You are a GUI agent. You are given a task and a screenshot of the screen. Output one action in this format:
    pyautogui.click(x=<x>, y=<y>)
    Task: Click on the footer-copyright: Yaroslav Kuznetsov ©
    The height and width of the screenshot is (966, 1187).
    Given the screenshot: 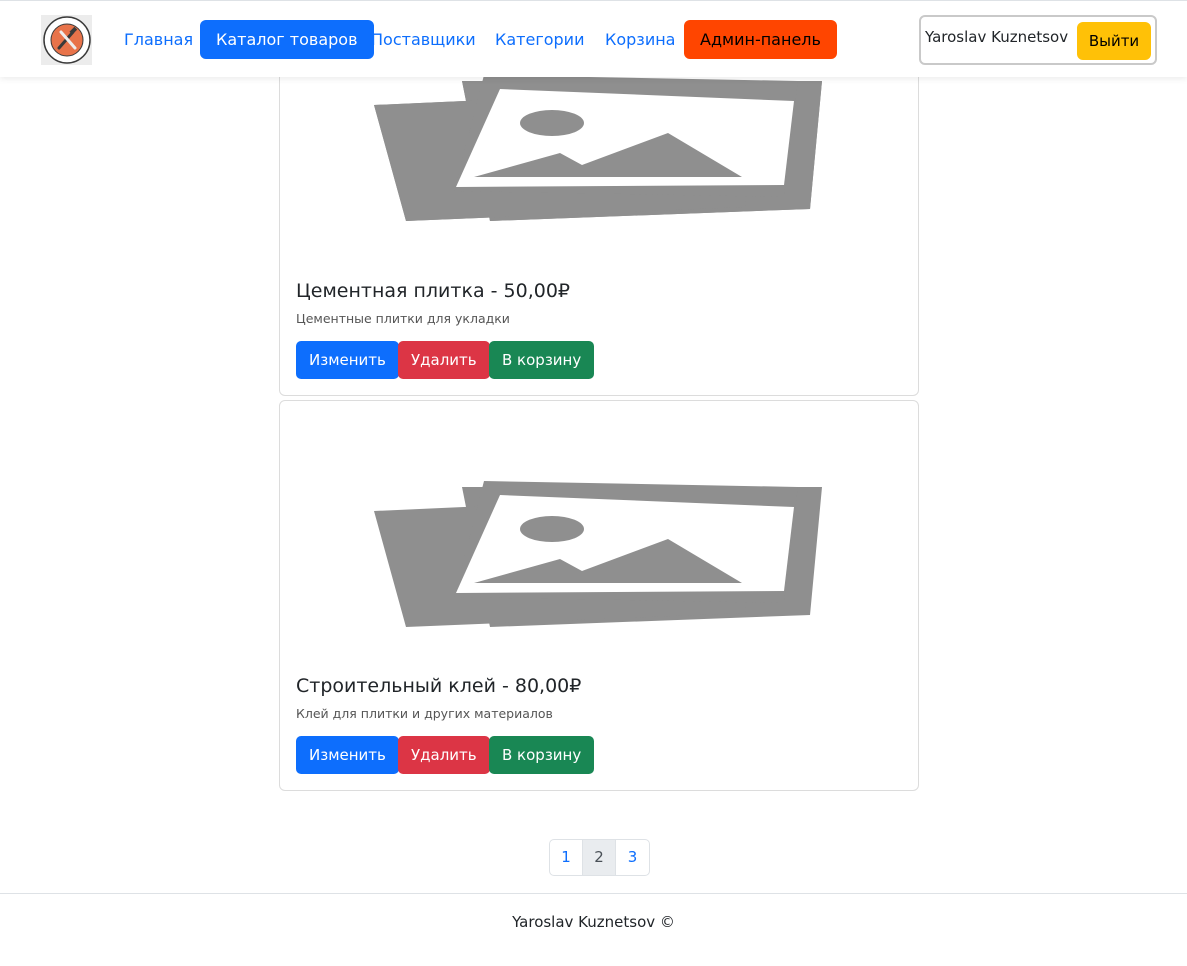 What is the action you would take?
    pyautogui.click(x=593, y=922)
    